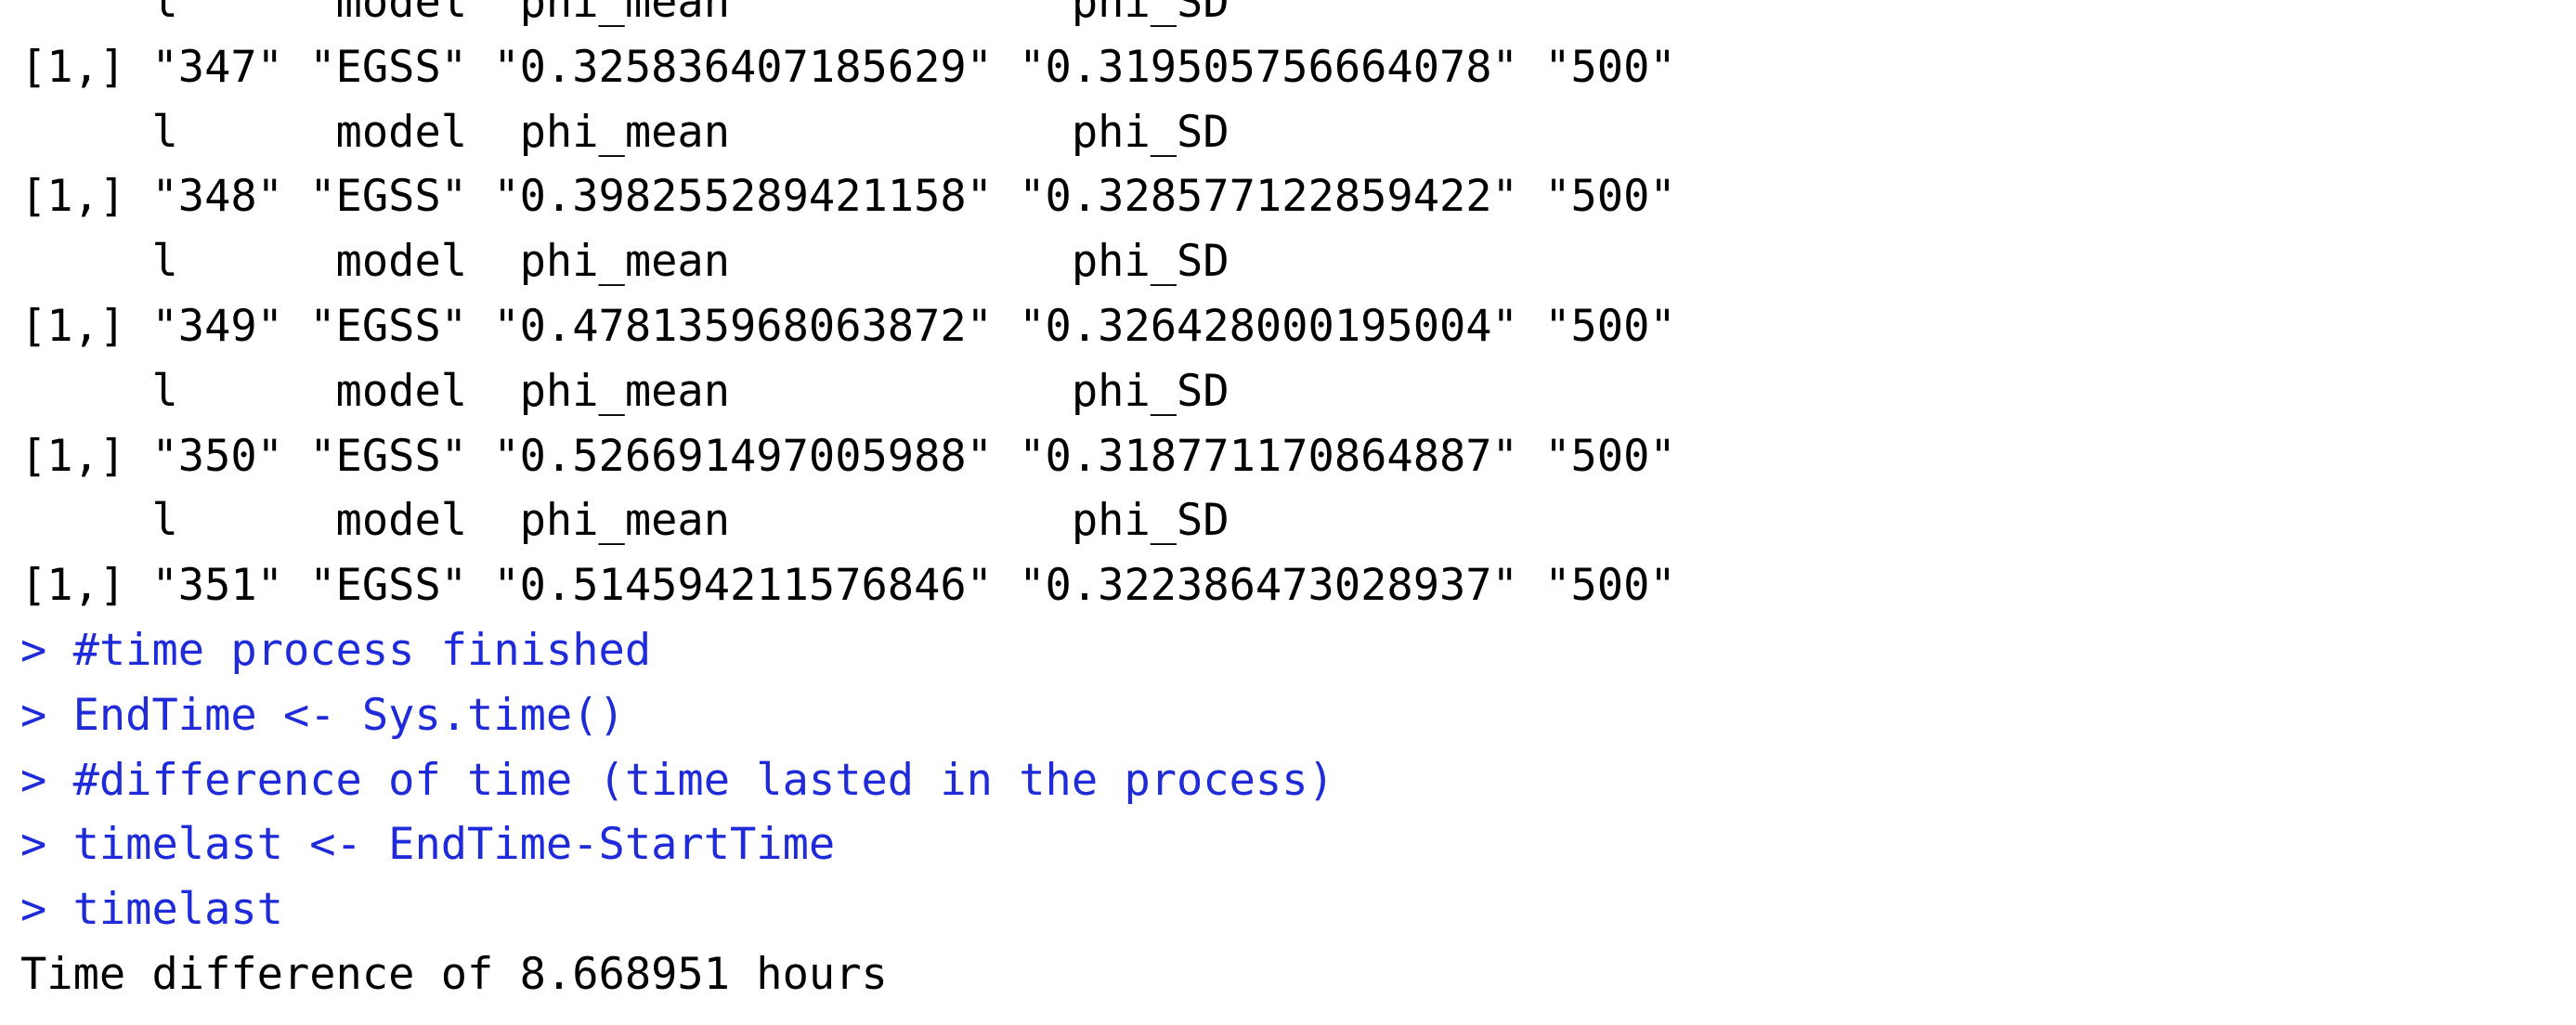  What do you see at coordinates (336, 650) in the screenshot?
I see `console-command-line: > #time process finished` at bounding box center [336, 650].